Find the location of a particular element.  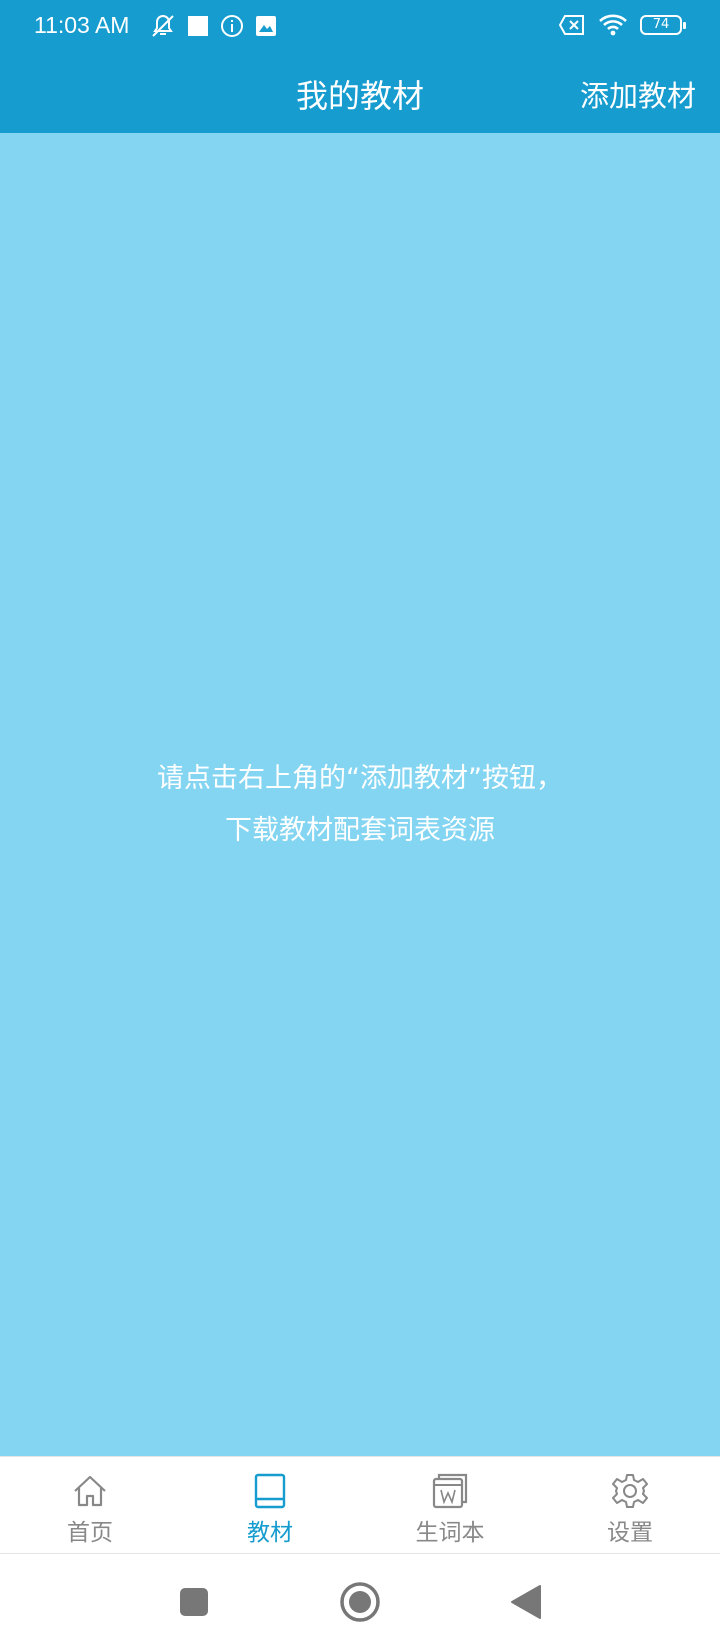

back-icon is located at coordinates (526, 1602).